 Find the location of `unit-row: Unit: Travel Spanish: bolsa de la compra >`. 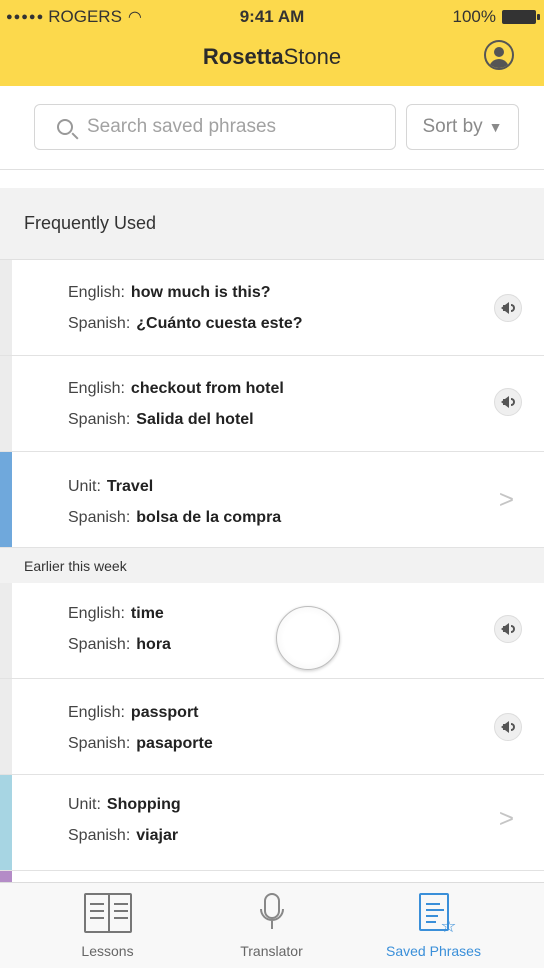

unit-row: Unit: Travel Spanish: bolsa de la compra > is located at coordinates (272, 500).